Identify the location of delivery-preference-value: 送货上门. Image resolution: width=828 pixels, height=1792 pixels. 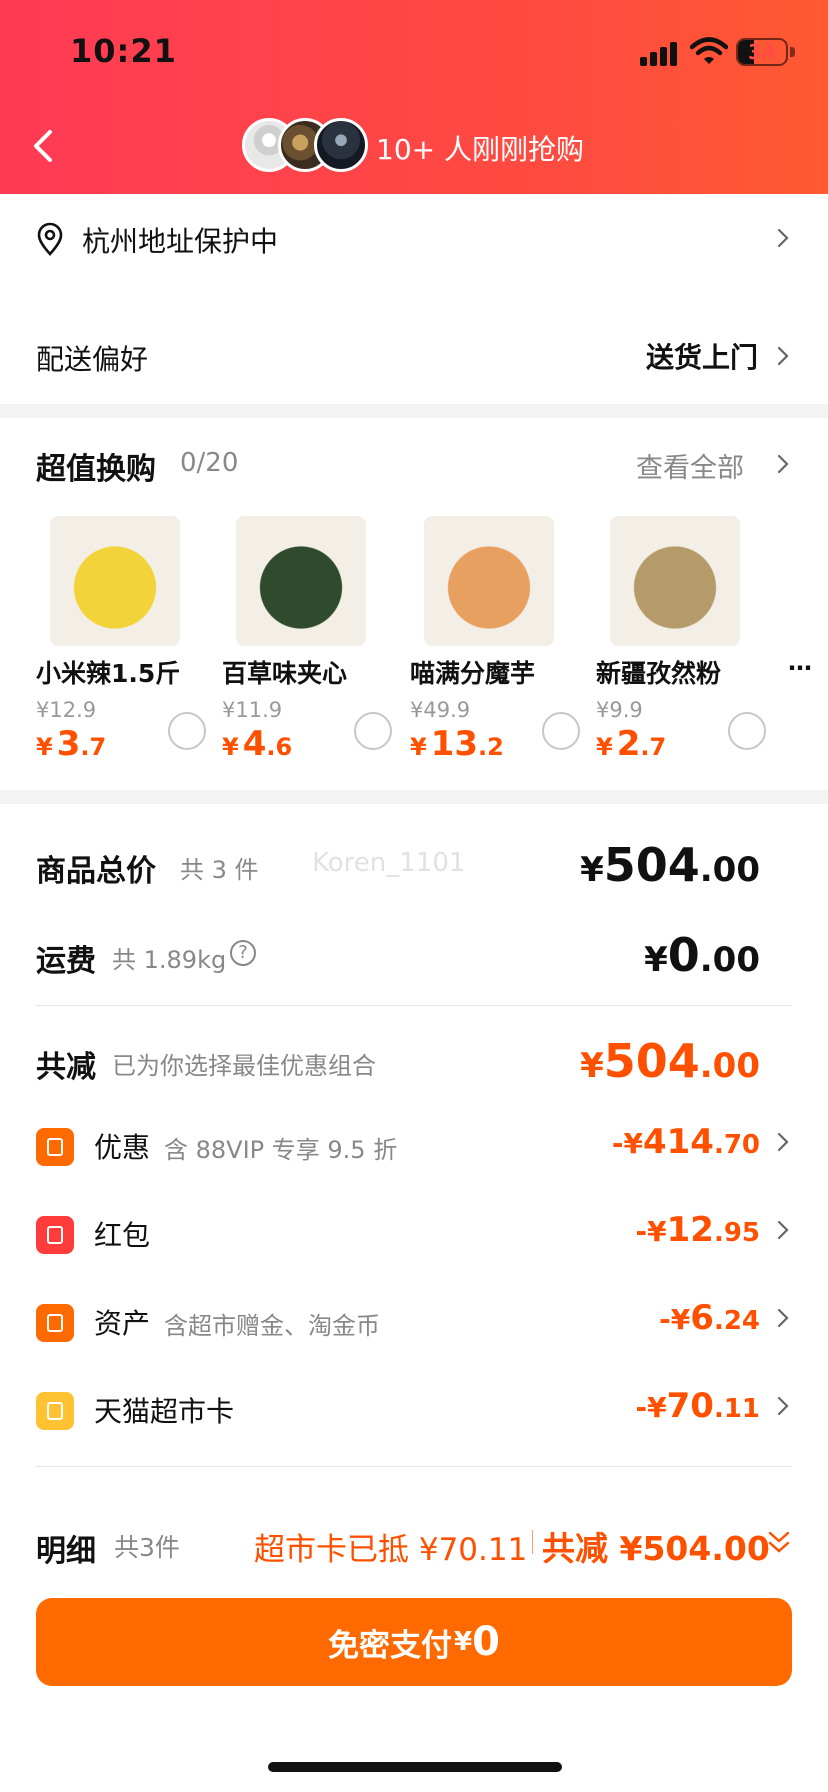
(702, 356).